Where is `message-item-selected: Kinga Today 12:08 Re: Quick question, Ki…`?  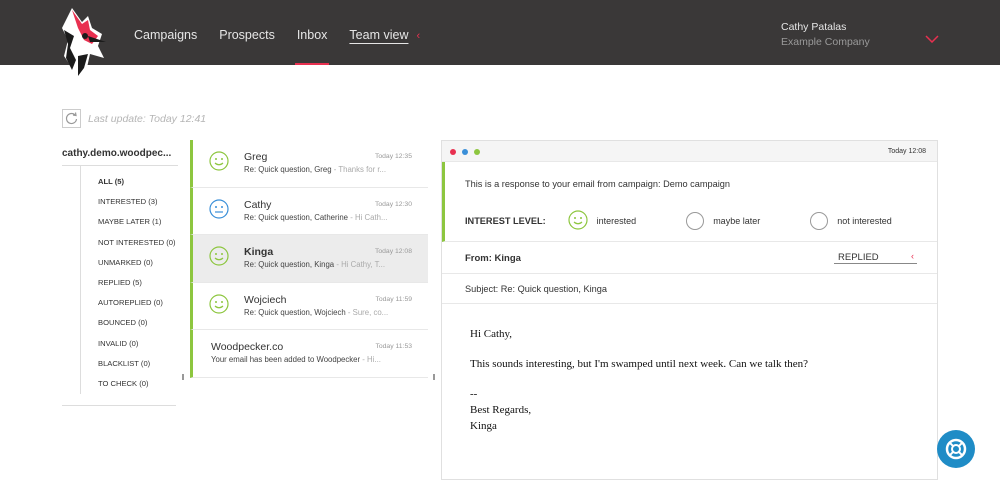 message-item-selected: Kinga Today 12:08 Re: Quick question, Ki… is located at coordinates (309, 259).